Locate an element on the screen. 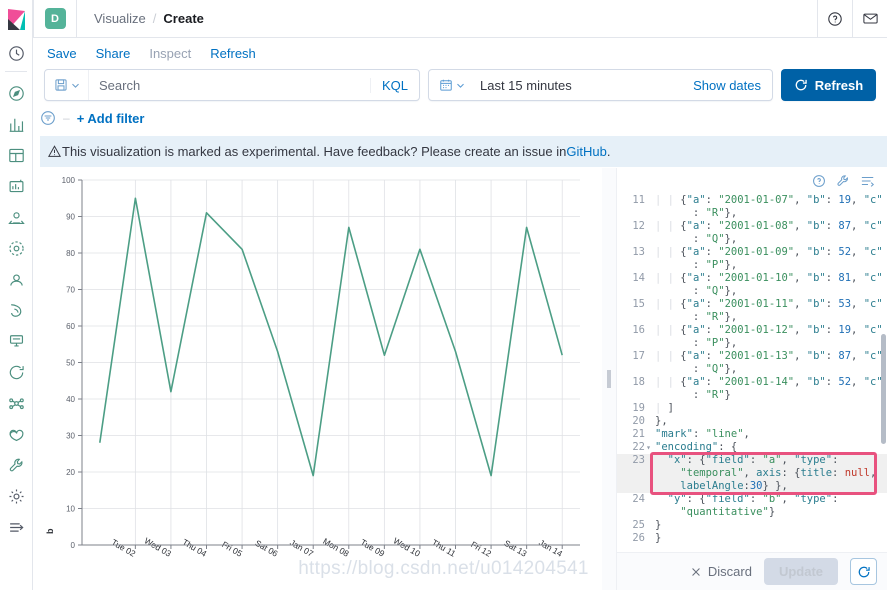 The image size is (887, 590). x-tick-label: Sat 06 is located at coordinates (266, 548).